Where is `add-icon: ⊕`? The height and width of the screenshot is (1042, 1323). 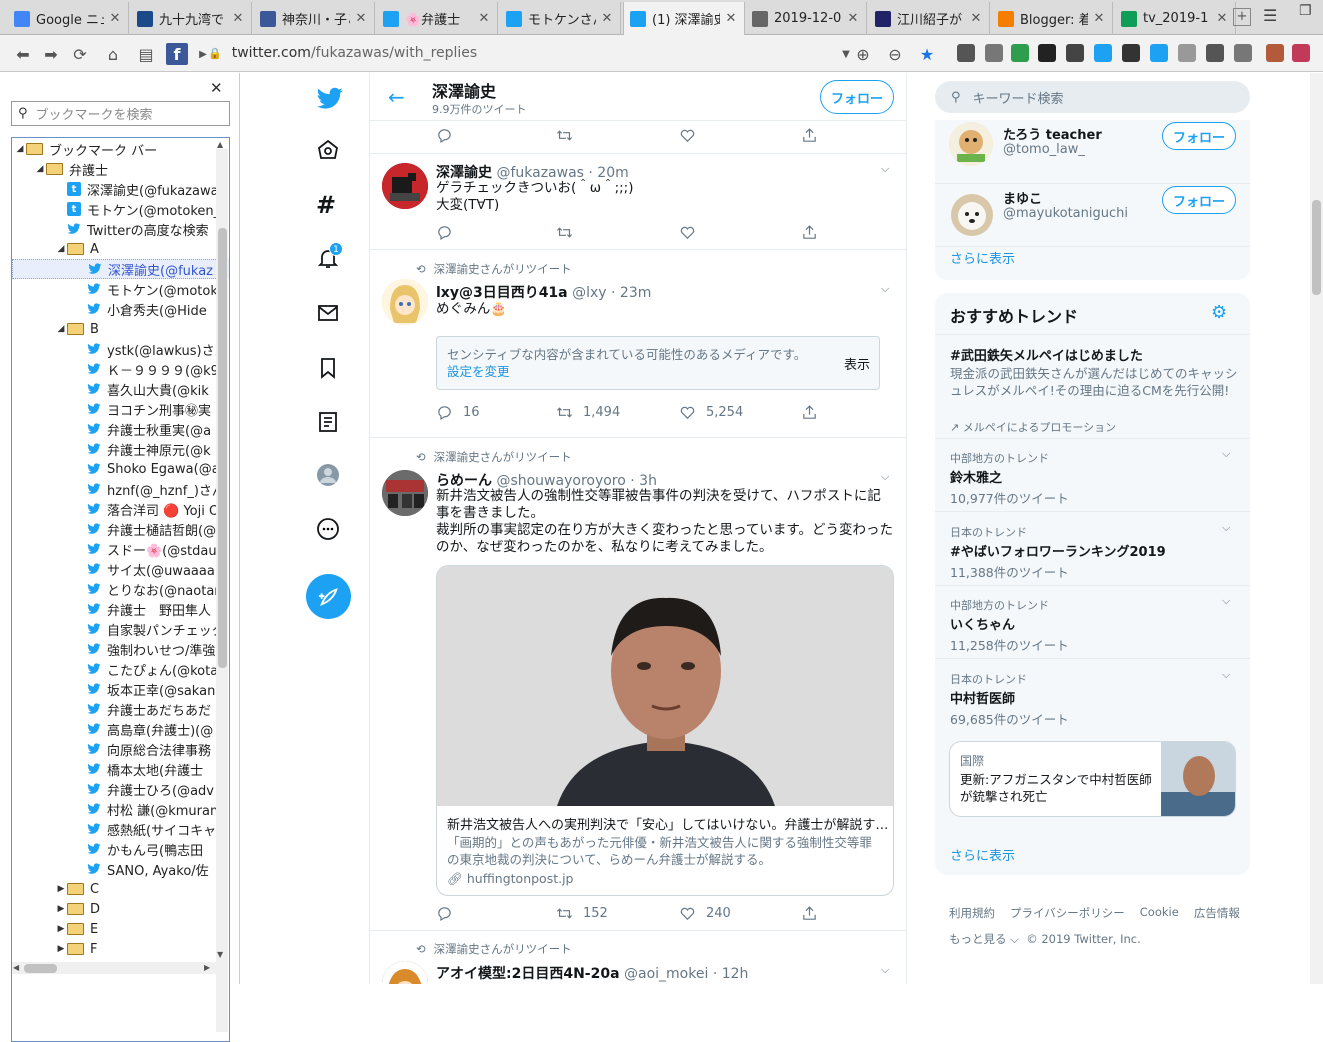 add-icon: ⊕ is located at coordinates (863, 54).